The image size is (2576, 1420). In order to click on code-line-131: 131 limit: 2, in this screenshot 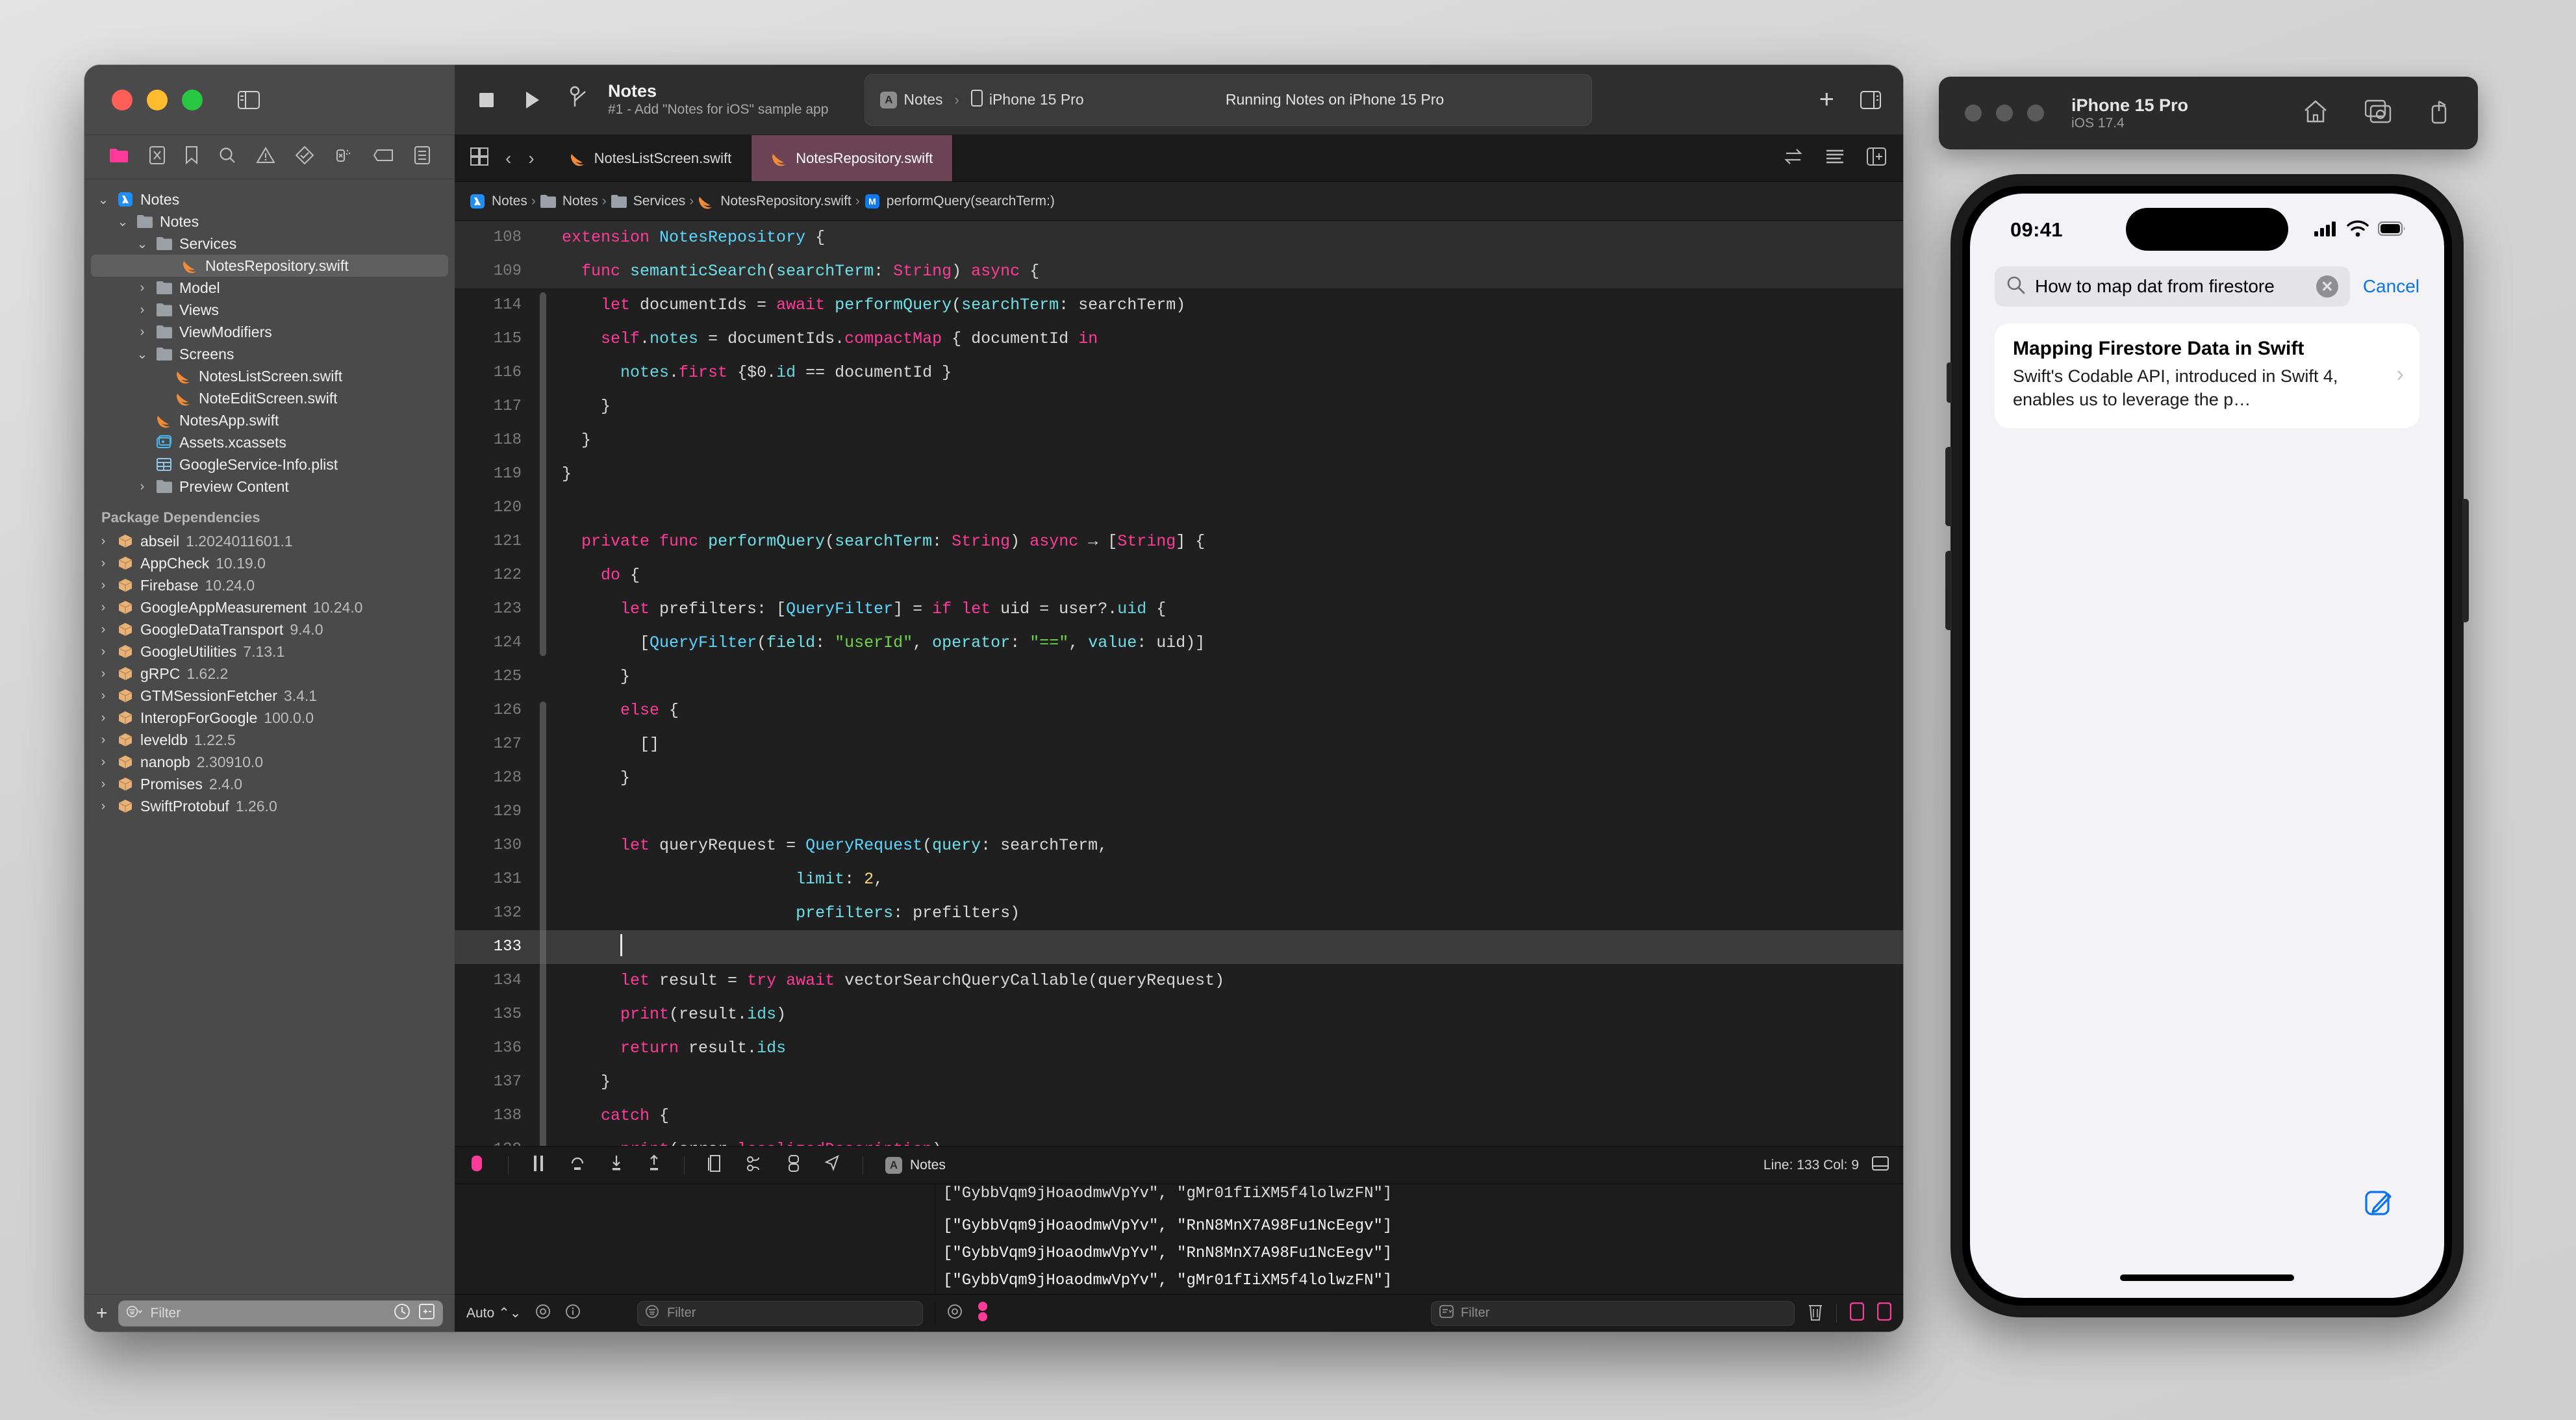, I will do `click(1179, 879)`.